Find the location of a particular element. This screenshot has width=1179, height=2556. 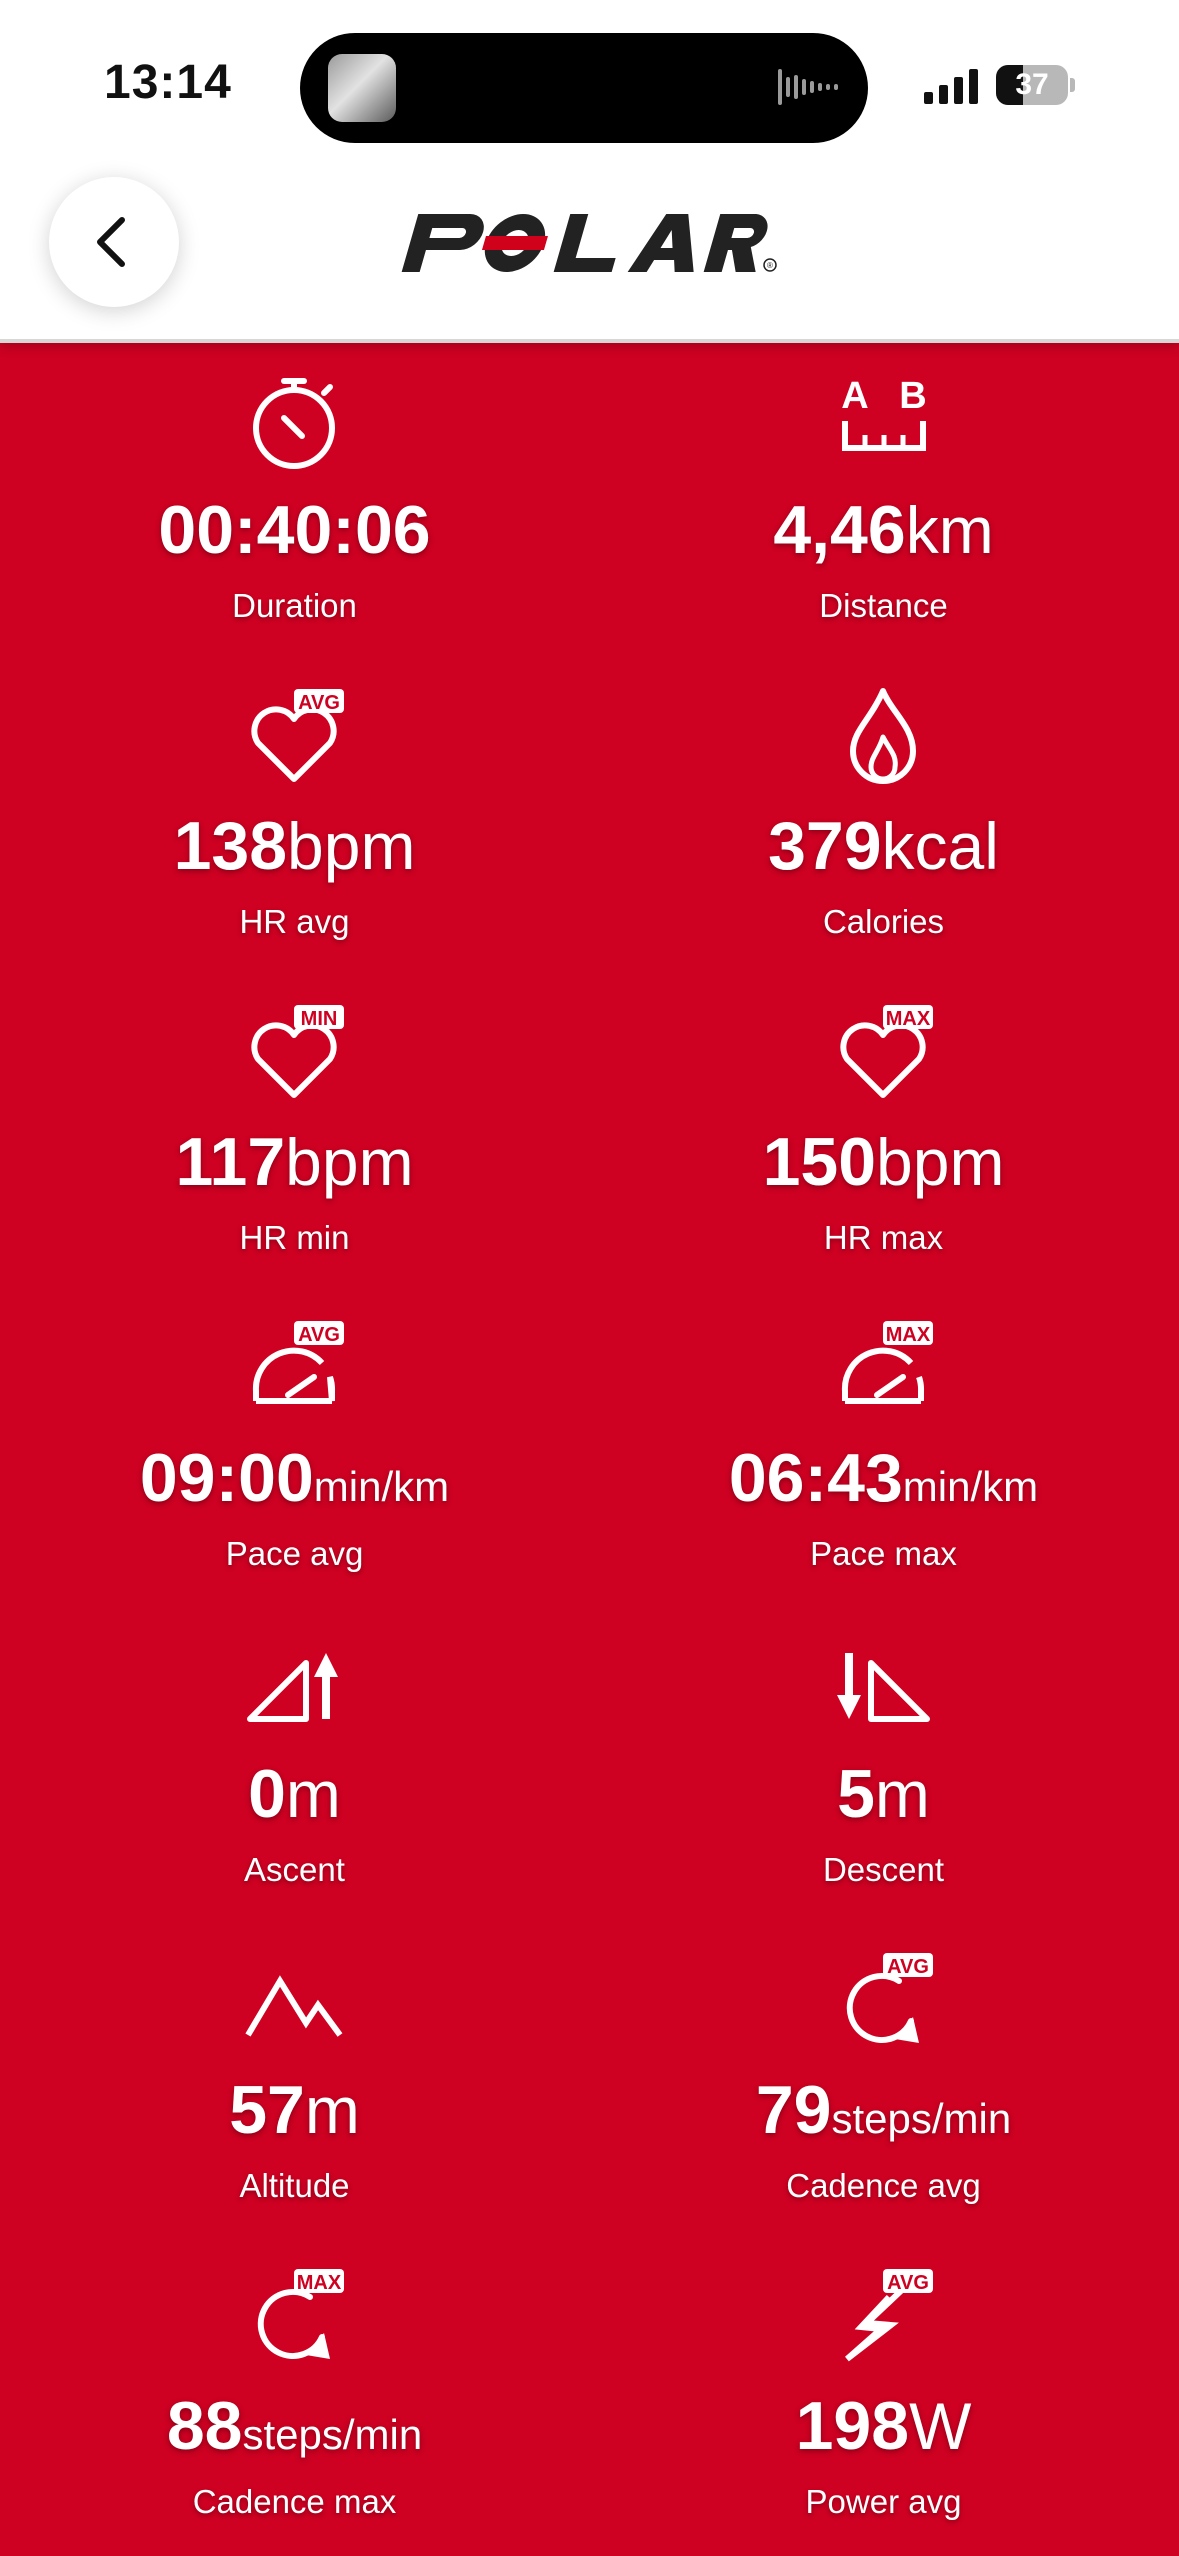

app-header: 13:14 37 ® is located at coordinates (589, 171).